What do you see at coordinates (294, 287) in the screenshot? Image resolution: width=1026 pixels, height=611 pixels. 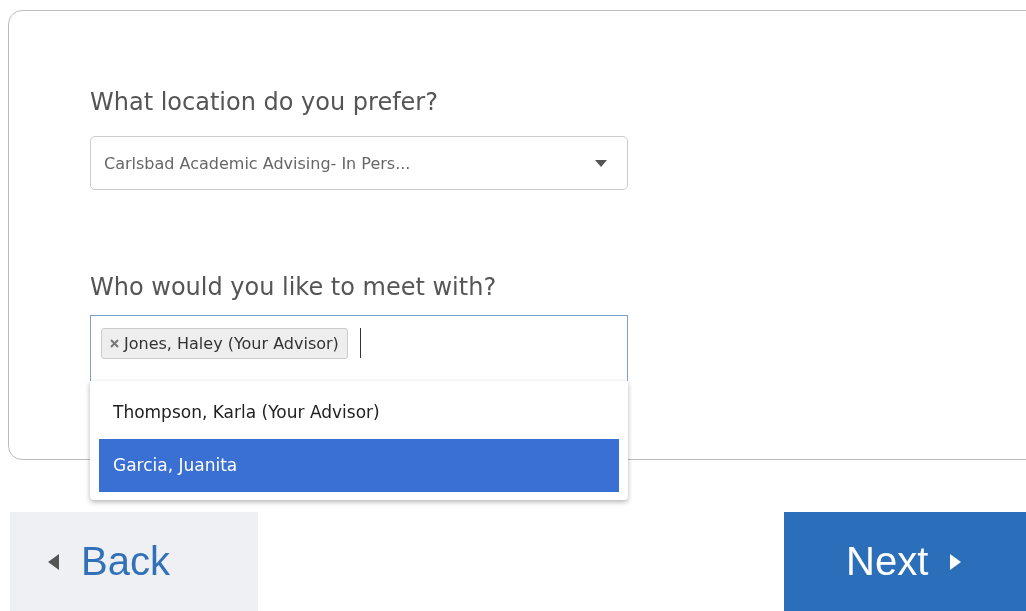 I see `question-label: Who would you like to meet with?` at bounding box center [294, 287].